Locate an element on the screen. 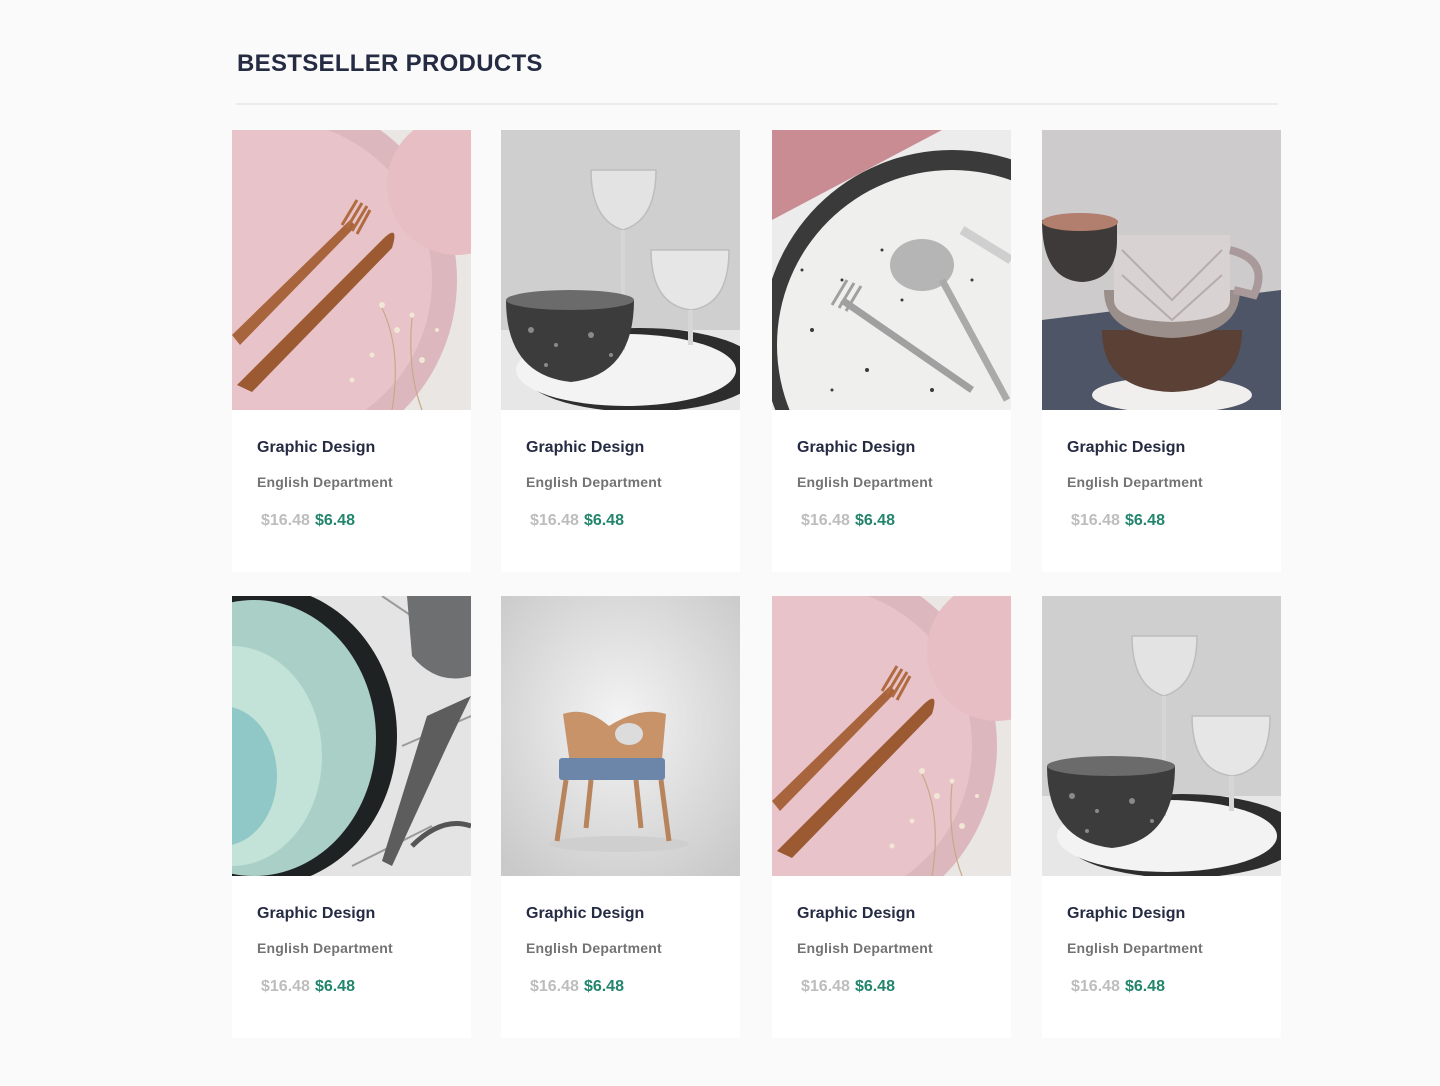 Image resolution: width=1440 pixels, height=1086 pixels. heading-divider is located at coordinates (757, 104).